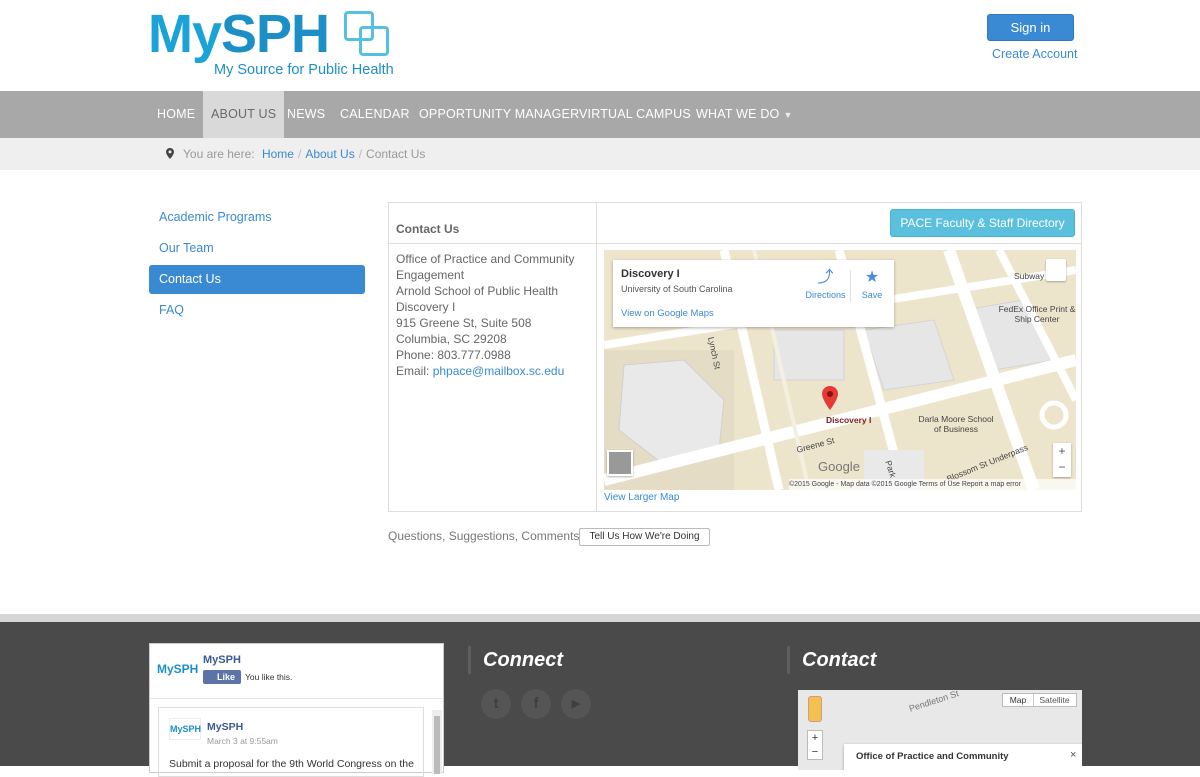  What do you see at coordinates (788, 115) in the screenshot?
I see `chevron-down-icon: ▼` at bounding box center [788, 115].